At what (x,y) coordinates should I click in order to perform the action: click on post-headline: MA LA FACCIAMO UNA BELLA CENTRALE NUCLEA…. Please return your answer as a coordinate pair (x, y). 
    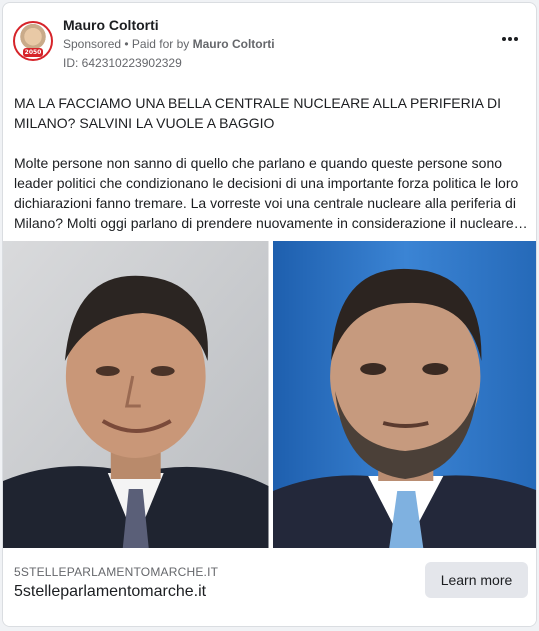
    Looking at the image, I should click on (258, 113).